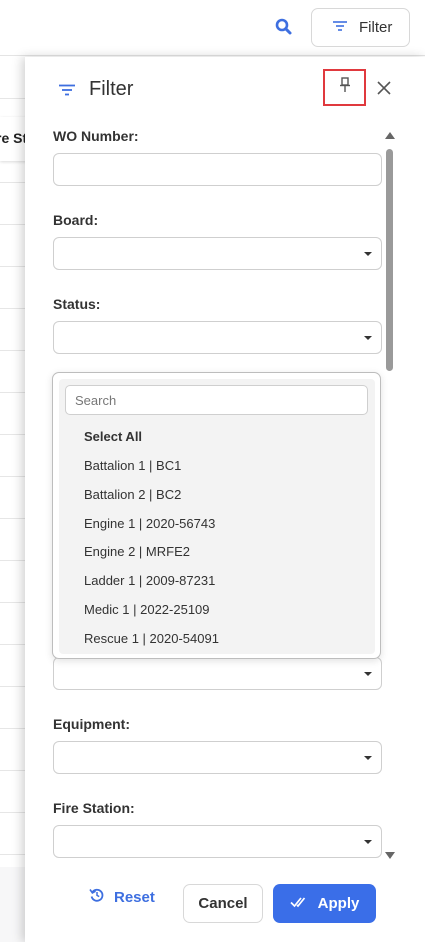 The width and height of the screenshot is (425, 942). I want to click on dropdown-search-input, so click(216, 400).